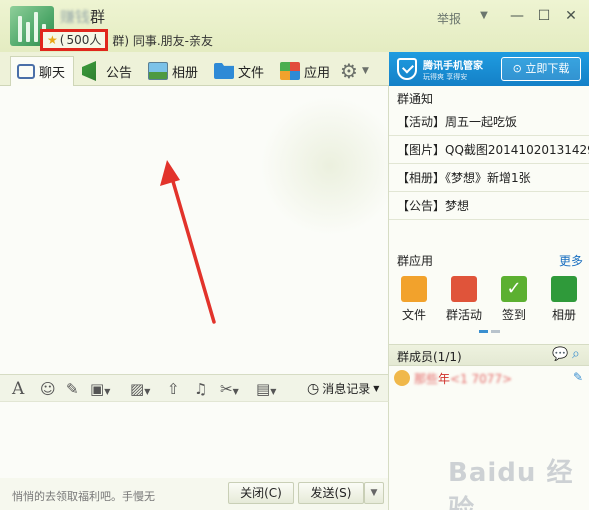 Image resolution: width=589 pixels, height=510 pixels. What do you see at coordinates (48, 389) in the screenshot?
I see `emoji-icon: ☺` at bounding box center [48, 389].